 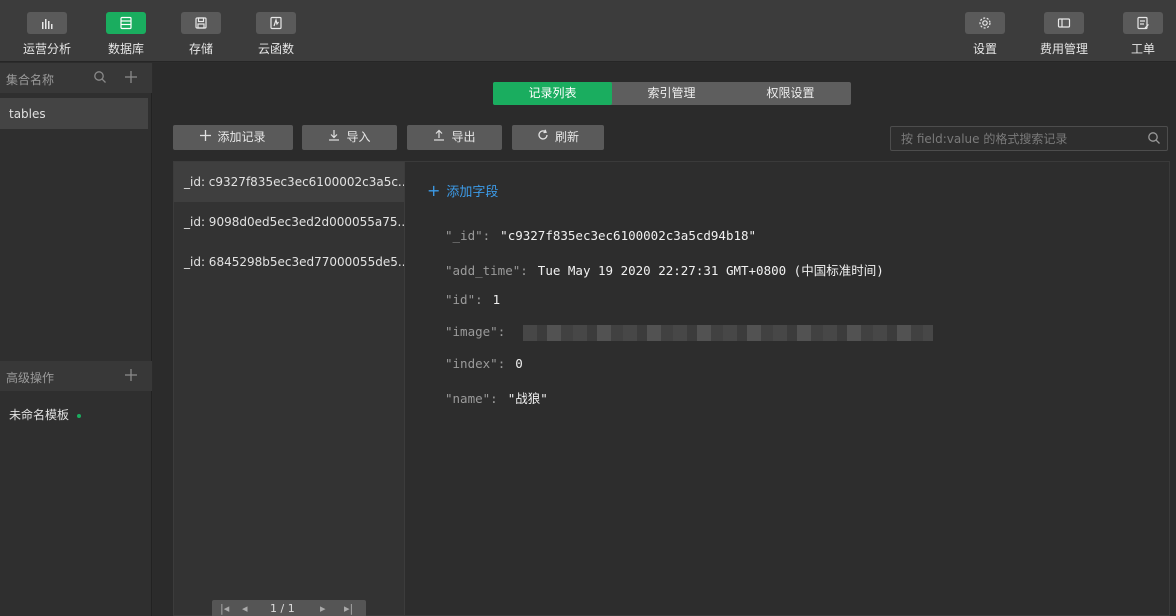 What do you see at coordinates (1063, 49) in the screenshot?
I see `toolbar-label: 费用管理` at bounding box center [1063, 49].